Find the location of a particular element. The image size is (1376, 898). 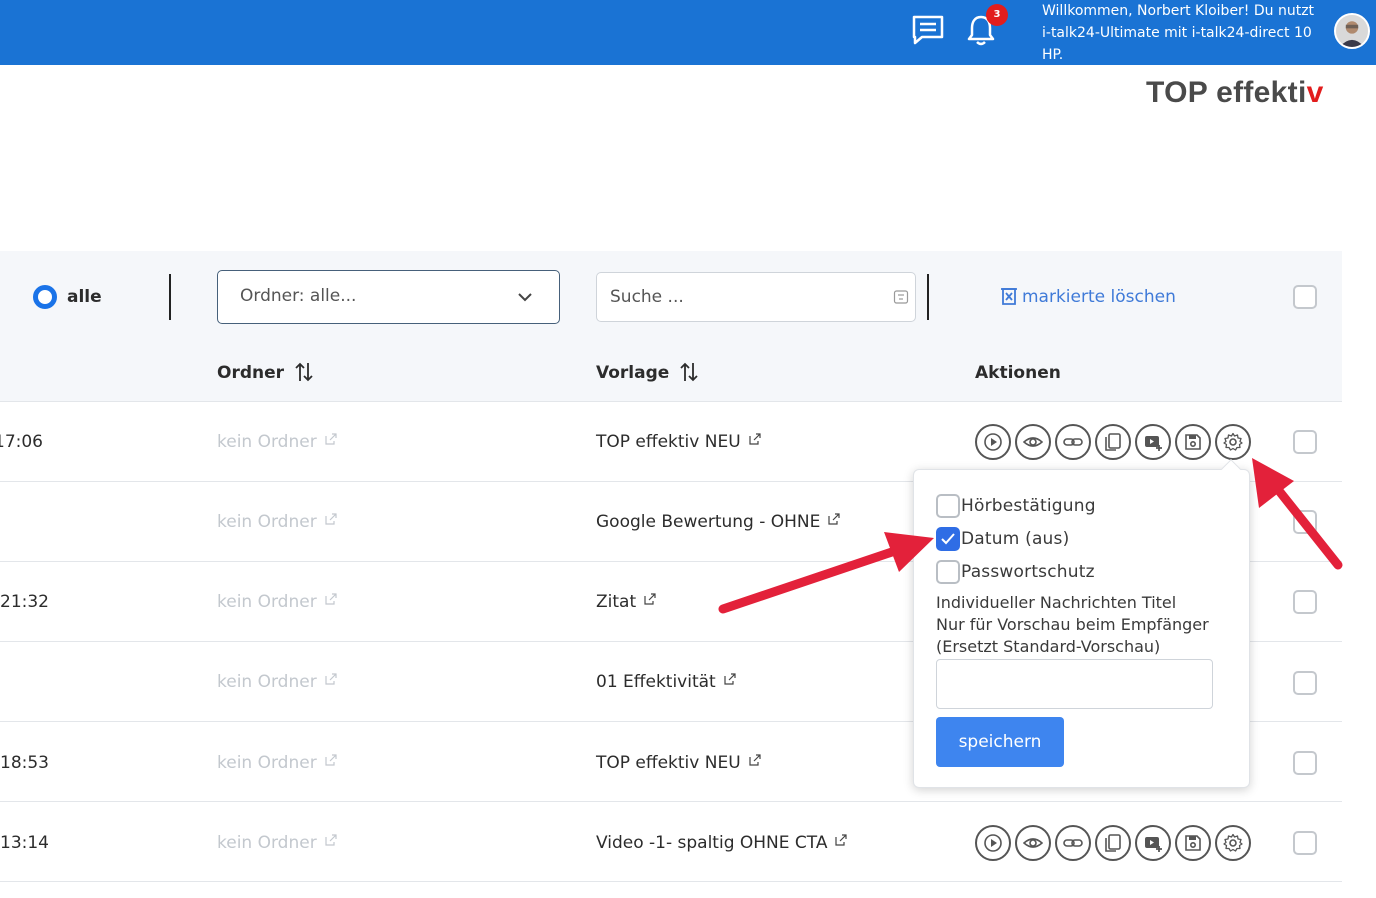

date-label: Datum (aus) is located at coordinates (1015, 539).